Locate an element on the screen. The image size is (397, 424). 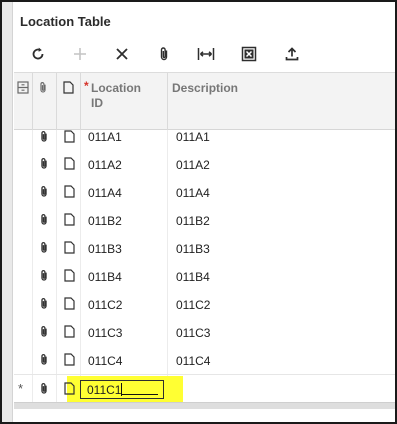
description-cell: 011B2 is located at coordinates (193, 221).